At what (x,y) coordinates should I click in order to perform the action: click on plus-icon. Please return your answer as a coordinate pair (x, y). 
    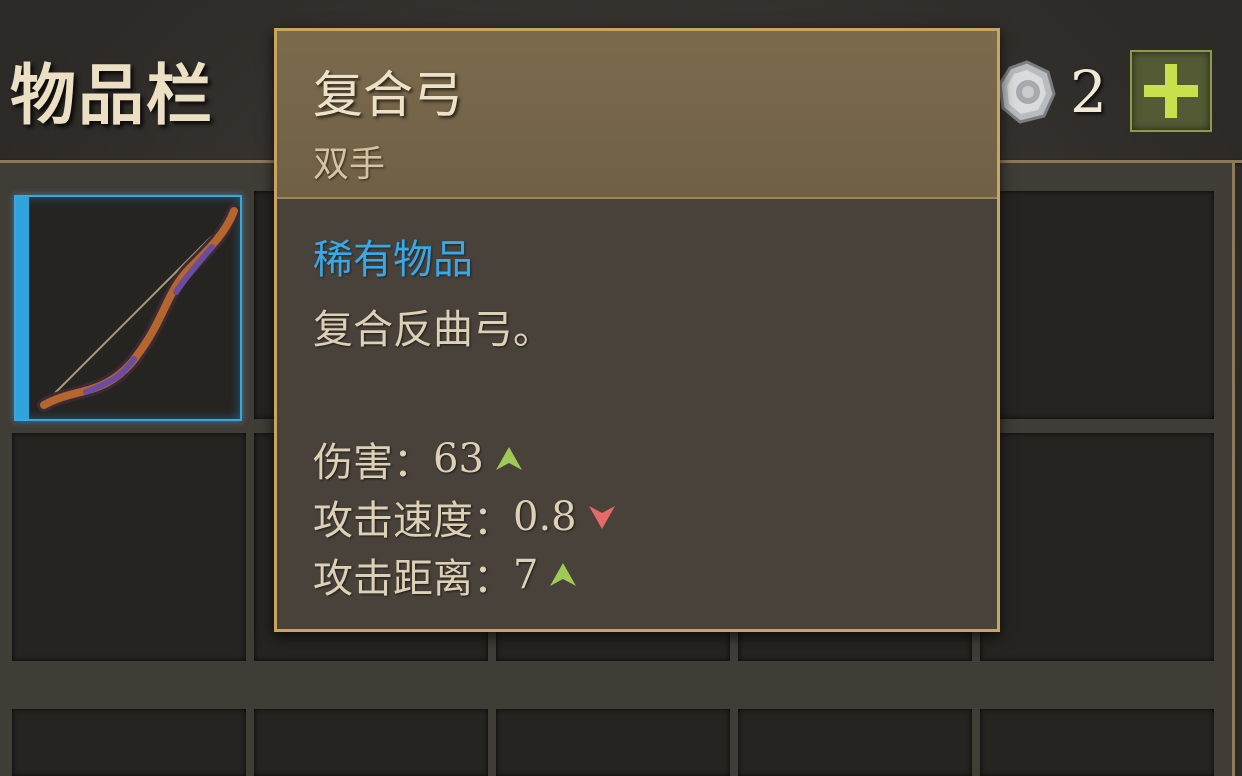
    Looking at the image, I should click on (1171, 91).